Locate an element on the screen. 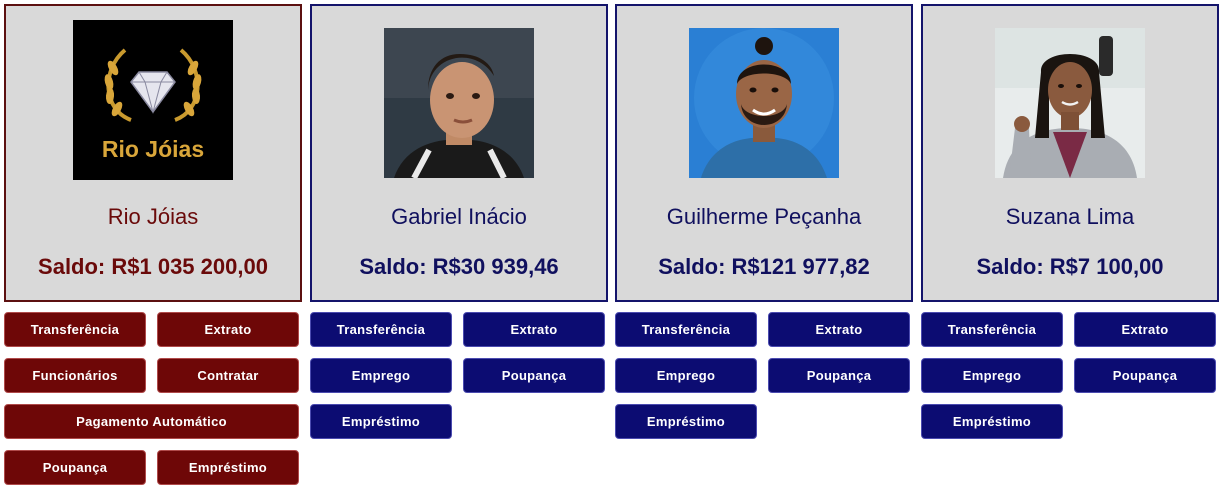  employees-button: Funcionários is located at coordinates (75, 375).